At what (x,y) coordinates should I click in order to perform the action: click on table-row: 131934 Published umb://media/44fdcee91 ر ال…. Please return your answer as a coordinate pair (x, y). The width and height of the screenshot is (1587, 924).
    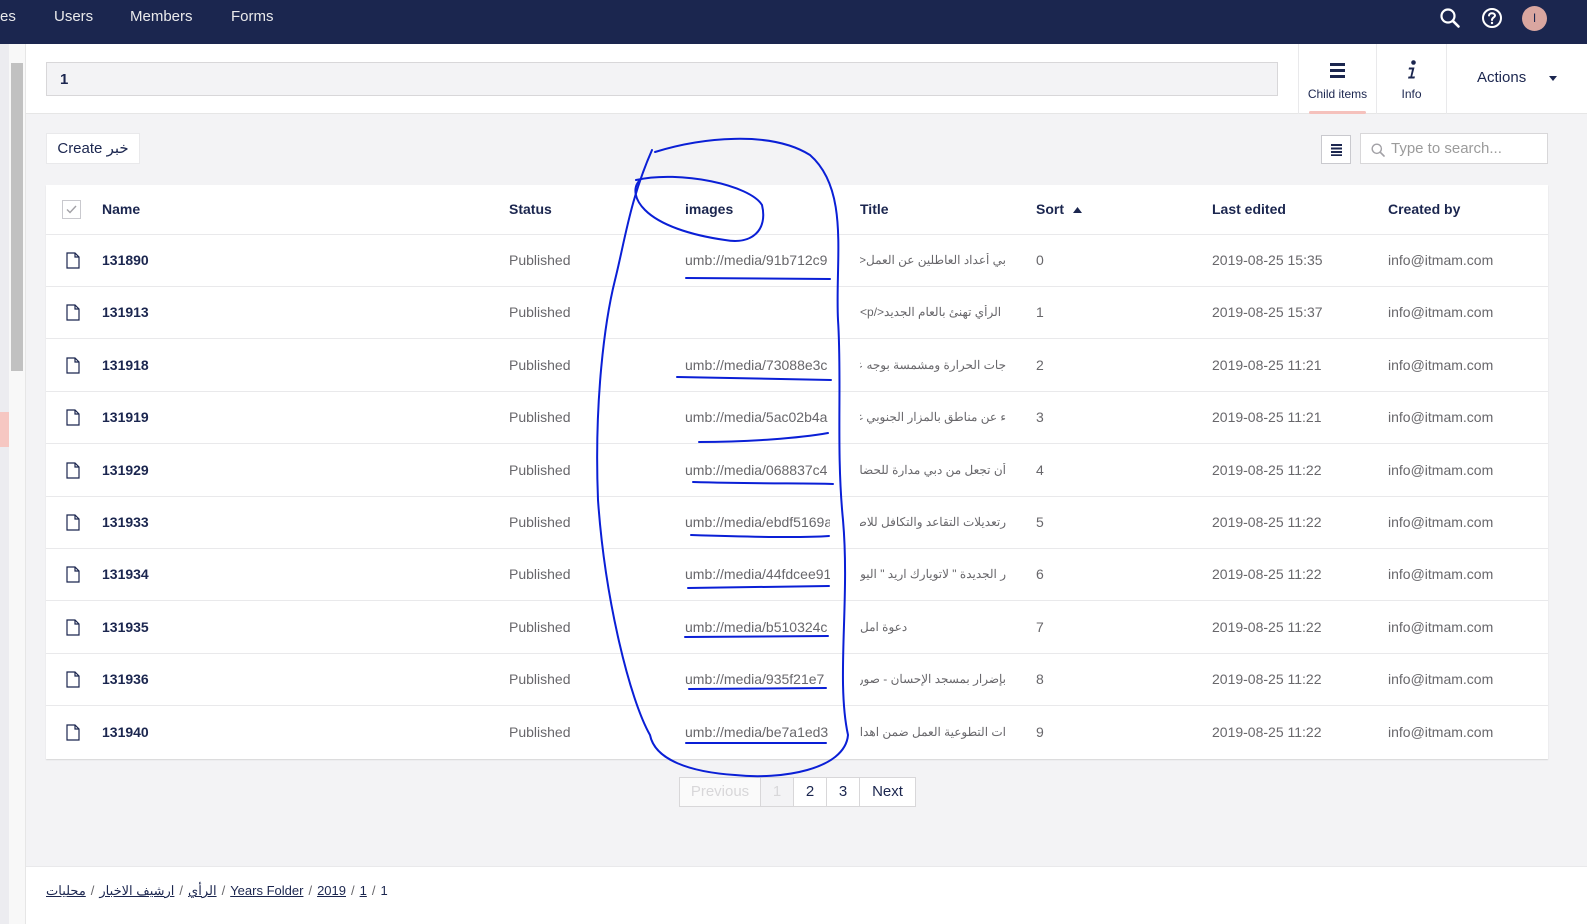
    Looking at the image, I should click on (797, 575).